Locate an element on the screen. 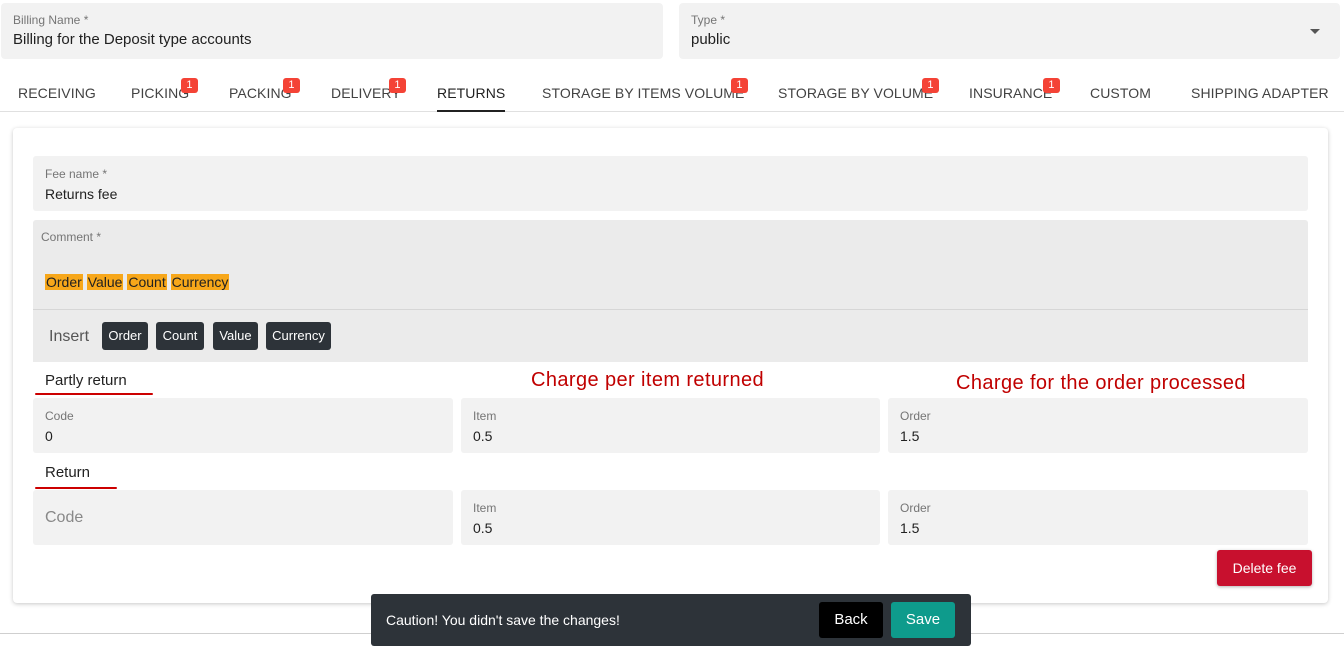  tab-label: STORAGE BY VOLUME is located at coordinates (856, 93).